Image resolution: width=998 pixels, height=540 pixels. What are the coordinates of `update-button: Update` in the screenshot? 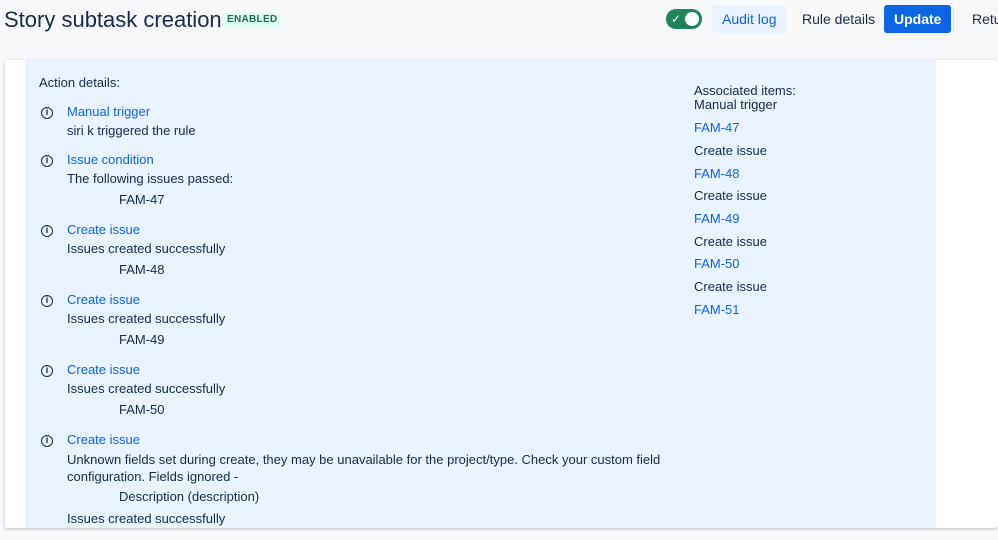 It's located at (918, 19).